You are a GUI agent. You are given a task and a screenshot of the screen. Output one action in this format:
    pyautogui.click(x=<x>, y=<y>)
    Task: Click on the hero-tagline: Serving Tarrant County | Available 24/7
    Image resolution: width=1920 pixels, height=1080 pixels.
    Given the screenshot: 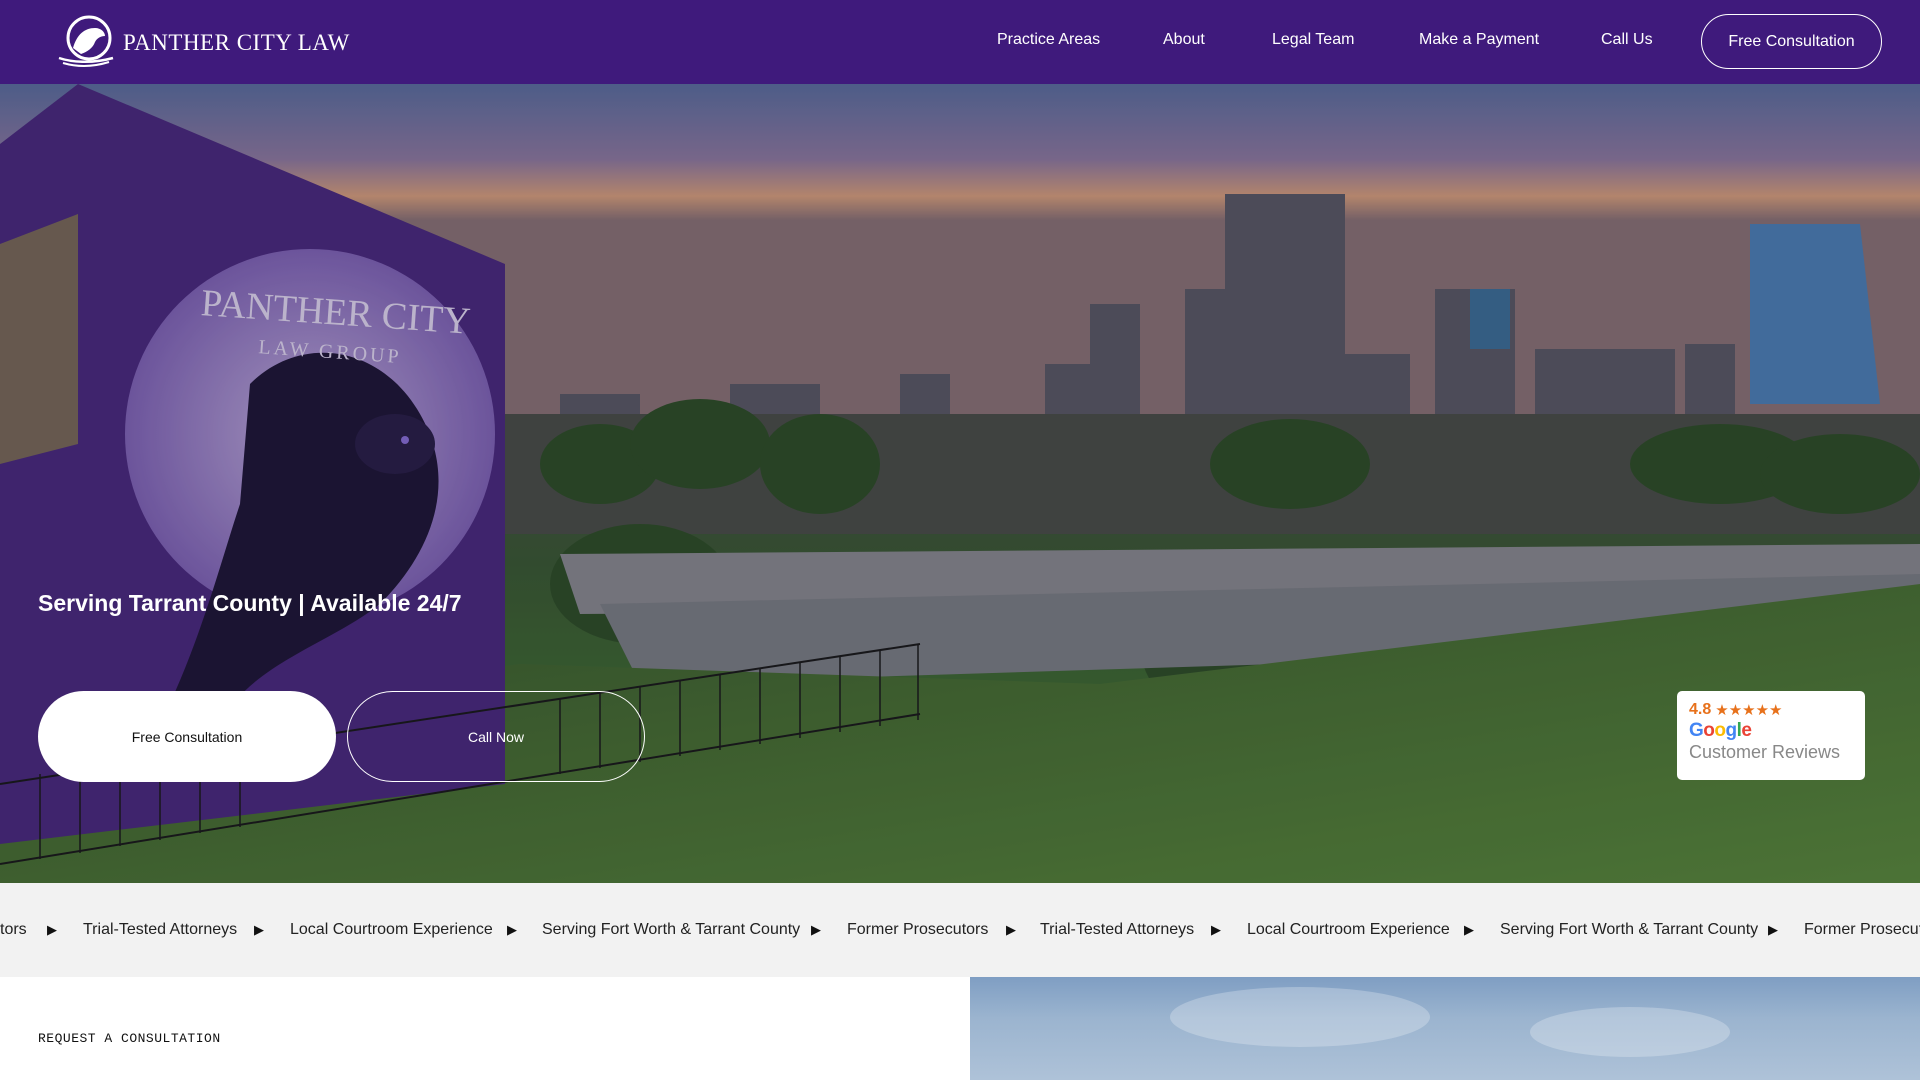 What is the action you would take?
    pyautogui.click(x=250, y=603)
    